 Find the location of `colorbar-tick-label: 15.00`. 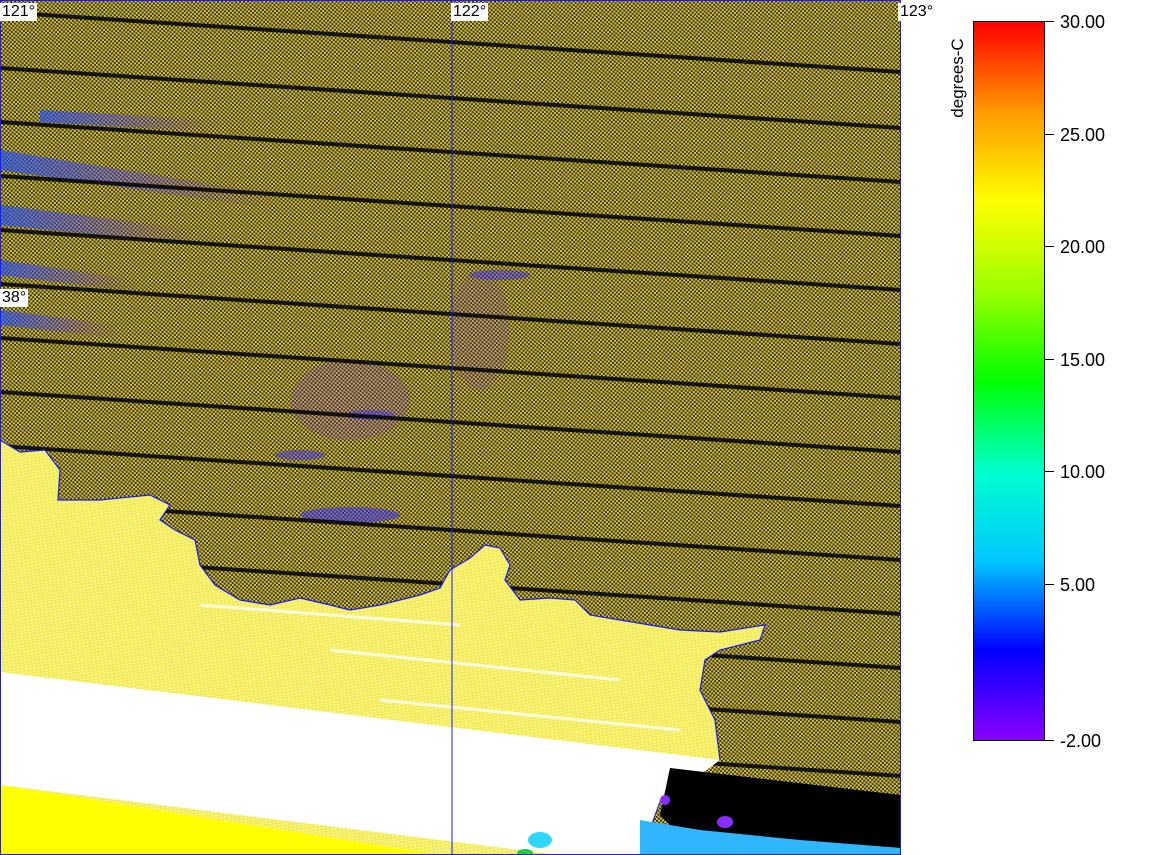

colorbar-tick-label: 15.00 is located at coordinates (1083, 360).